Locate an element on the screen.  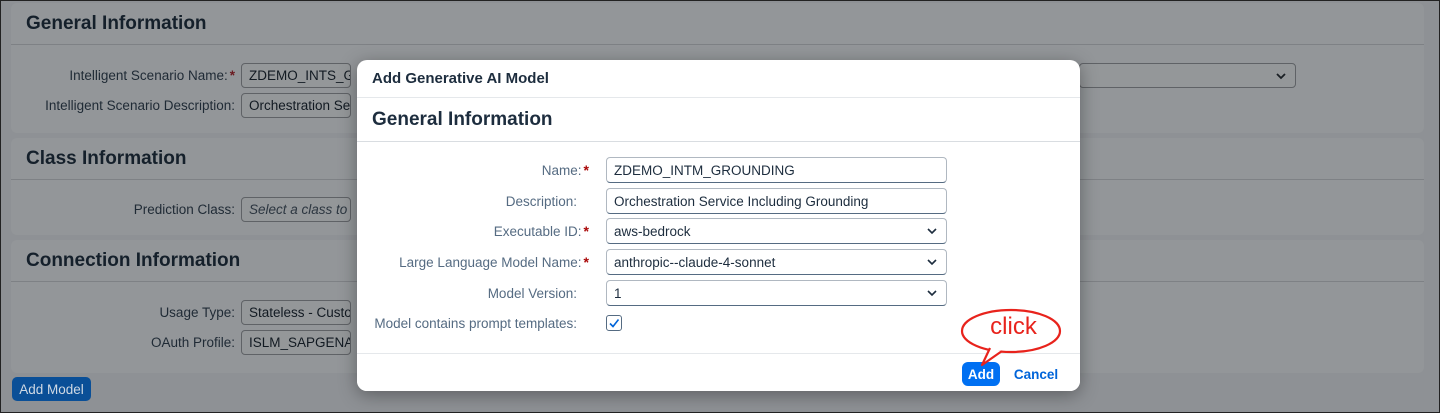
scenario-description-label: Intelligent Scenario Description: is located at coordinates (140, 105).